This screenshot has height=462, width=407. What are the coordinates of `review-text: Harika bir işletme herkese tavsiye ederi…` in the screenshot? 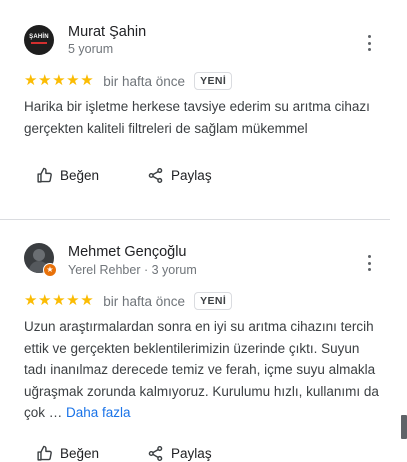 It's located at (197, 117).